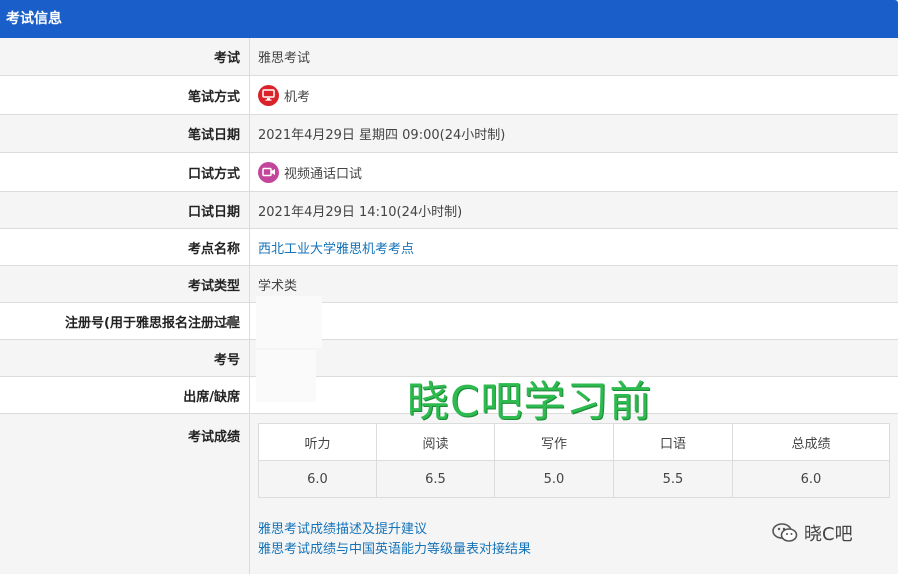  I want to click on row-registration-number: 注册号(用于雅思报名注册过程, so click(449, 321).